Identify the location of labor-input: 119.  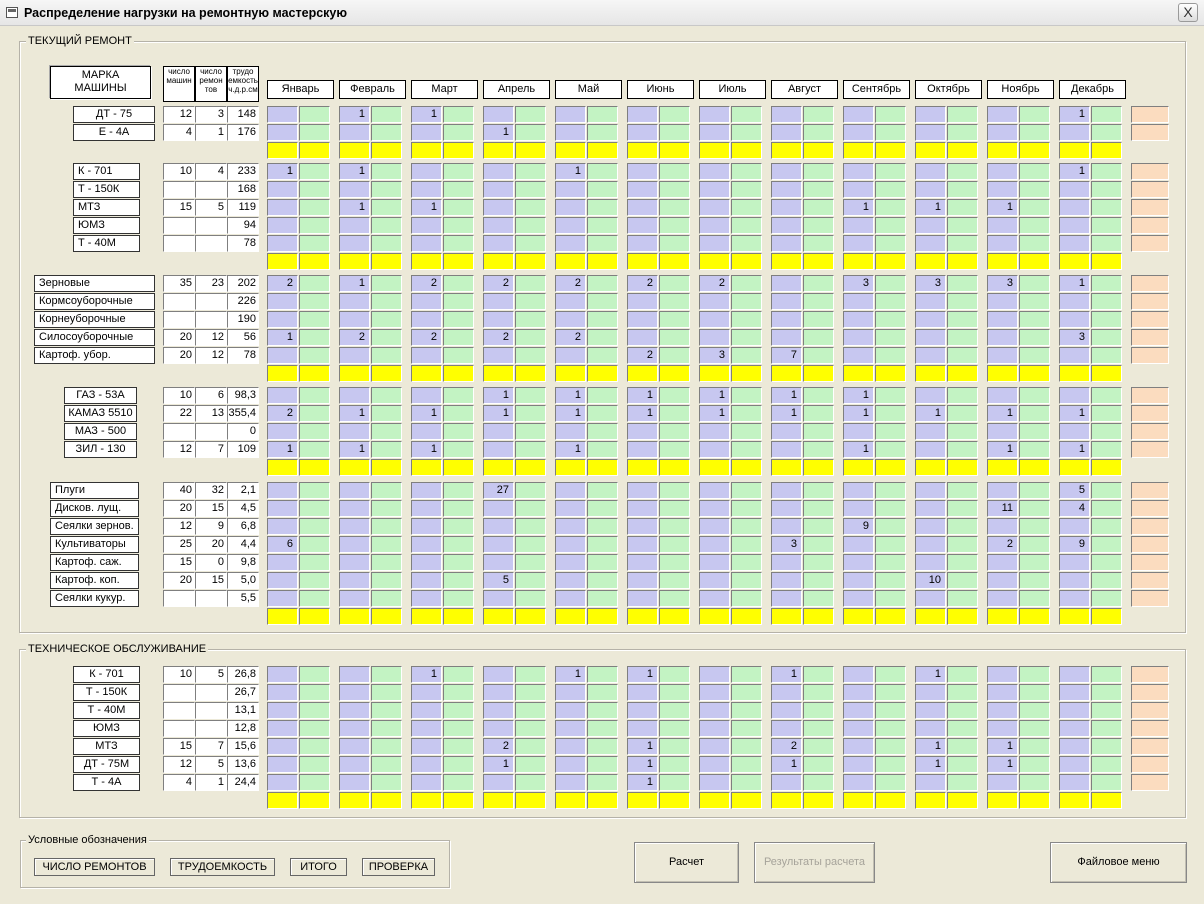
(243, 207).